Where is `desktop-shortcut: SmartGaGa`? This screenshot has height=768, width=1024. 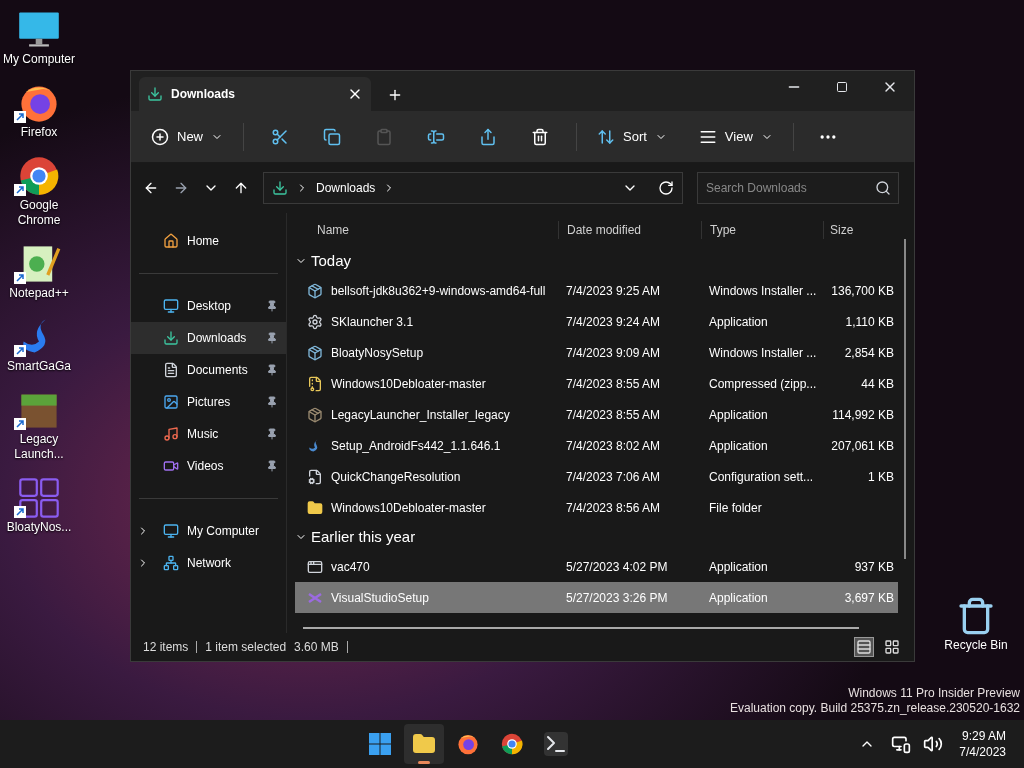
desktop-shortcut: SmartGaGa is located at coordinates (39, 344).